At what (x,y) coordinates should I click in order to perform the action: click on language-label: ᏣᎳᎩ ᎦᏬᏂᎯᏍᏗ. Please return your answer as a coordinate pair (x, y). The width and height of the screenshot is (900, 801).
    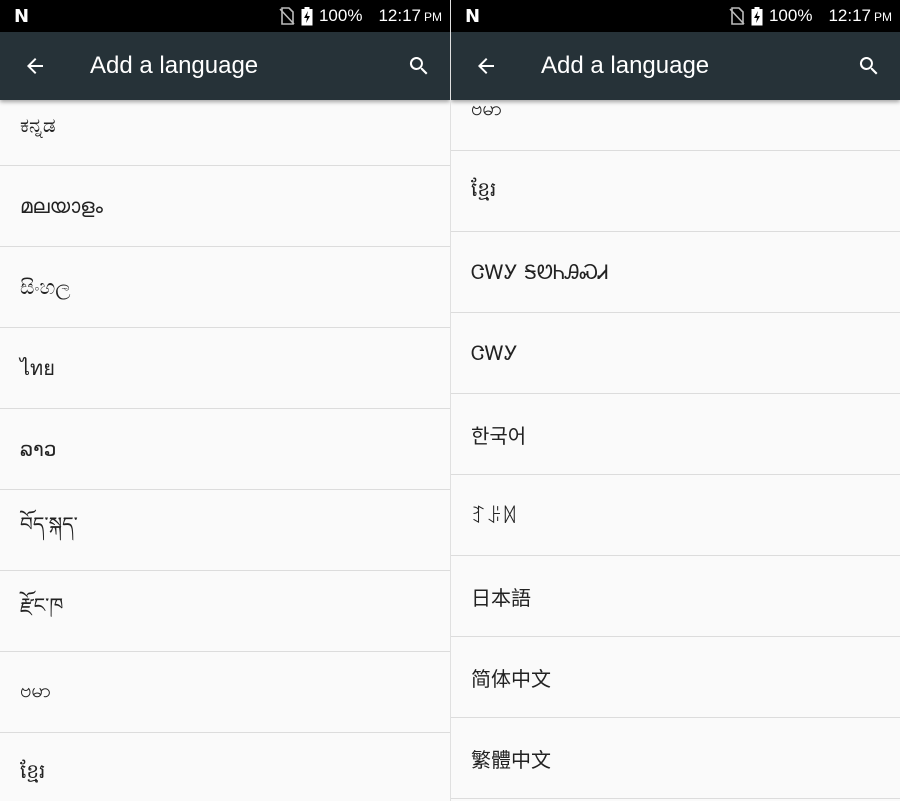
    Looking at the image, I should click on (540, 272).